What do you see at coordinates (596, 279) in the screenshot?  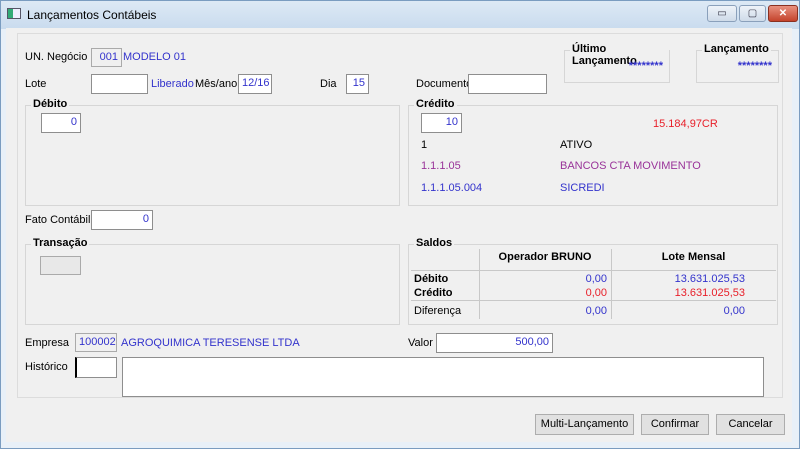 I see `saldos-debito-op: 0,00` at bounding box center [596, 279].